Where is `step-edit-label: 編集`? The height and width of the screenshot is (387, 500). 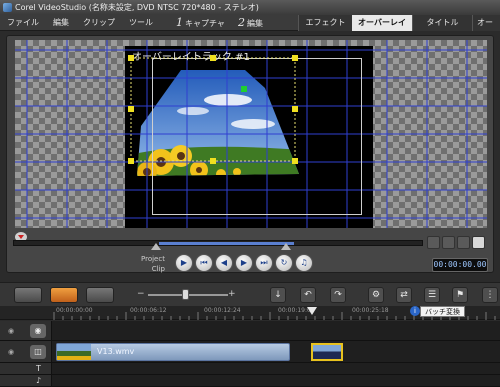 step-edit-label: 編集 is located at coordinates (255, 23).